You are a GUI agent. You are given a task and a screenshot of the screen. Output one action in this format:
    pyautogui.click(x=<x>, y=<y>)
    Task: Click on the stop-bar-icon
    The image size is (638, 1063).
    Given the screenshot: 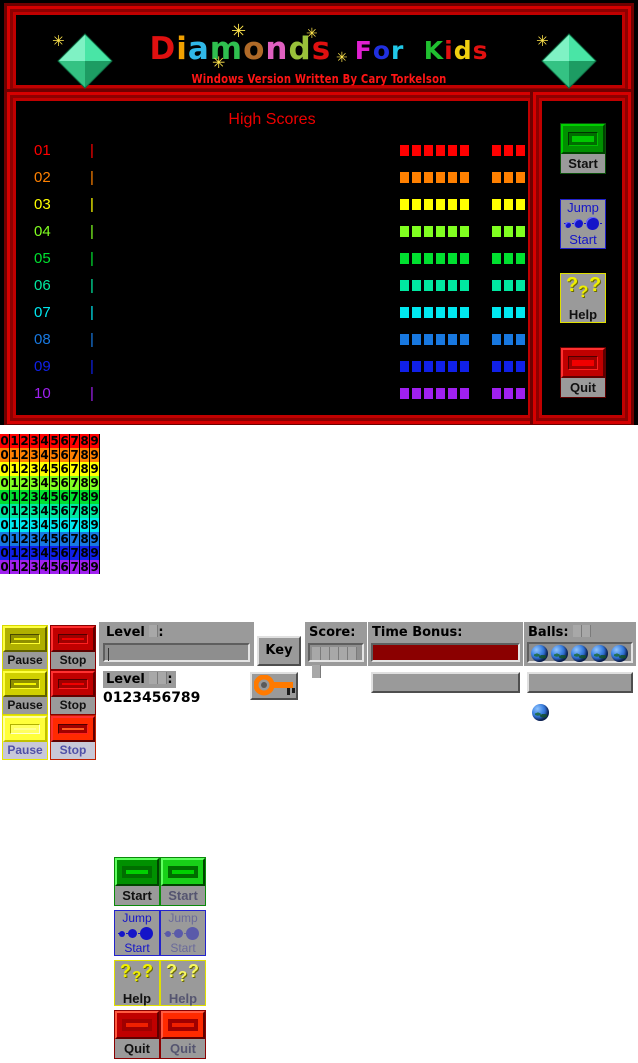 What is the action you would take?
    pyautogui.click(x=73, y=684)
    